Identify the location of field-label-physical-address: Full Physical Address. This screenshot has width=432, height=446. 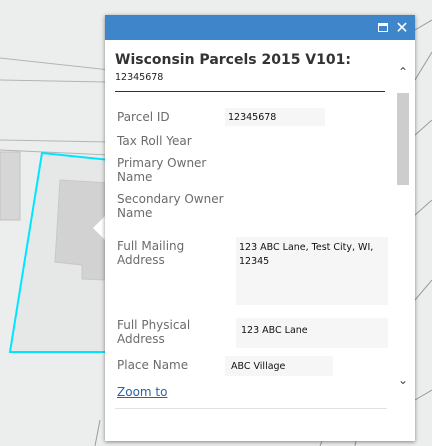
(154, 332).